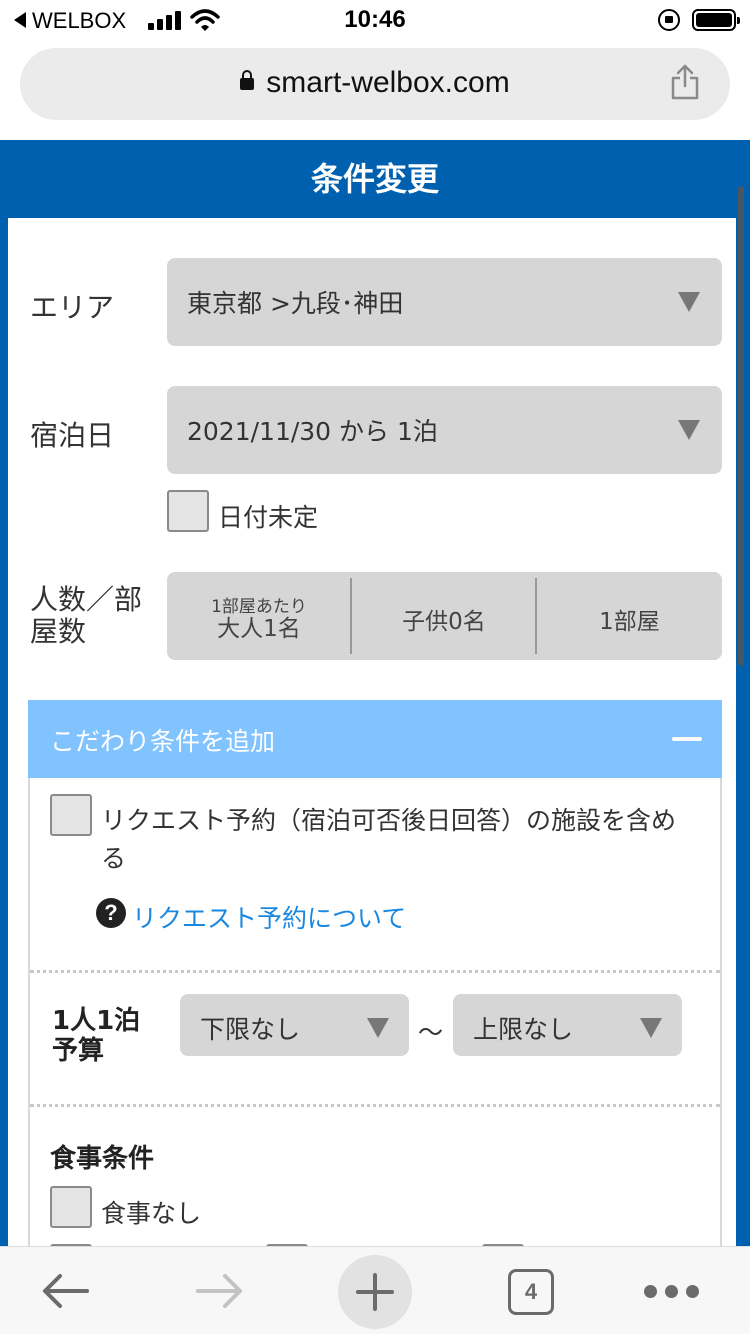 Image resolution: width=750 pixels, height=1334 pixels. What do you see at coordinates (388, 840) in the screenshot?
I see `request-booking-label: リクエスト予約（宿泊可否後日回答）の施設を含め る` at bounding box center [388, 840].